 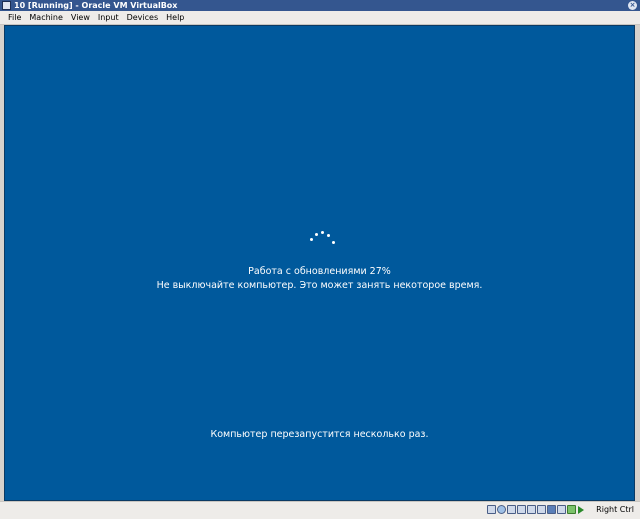 I want to click on video-capture-icon, so click(x=561, y=509).